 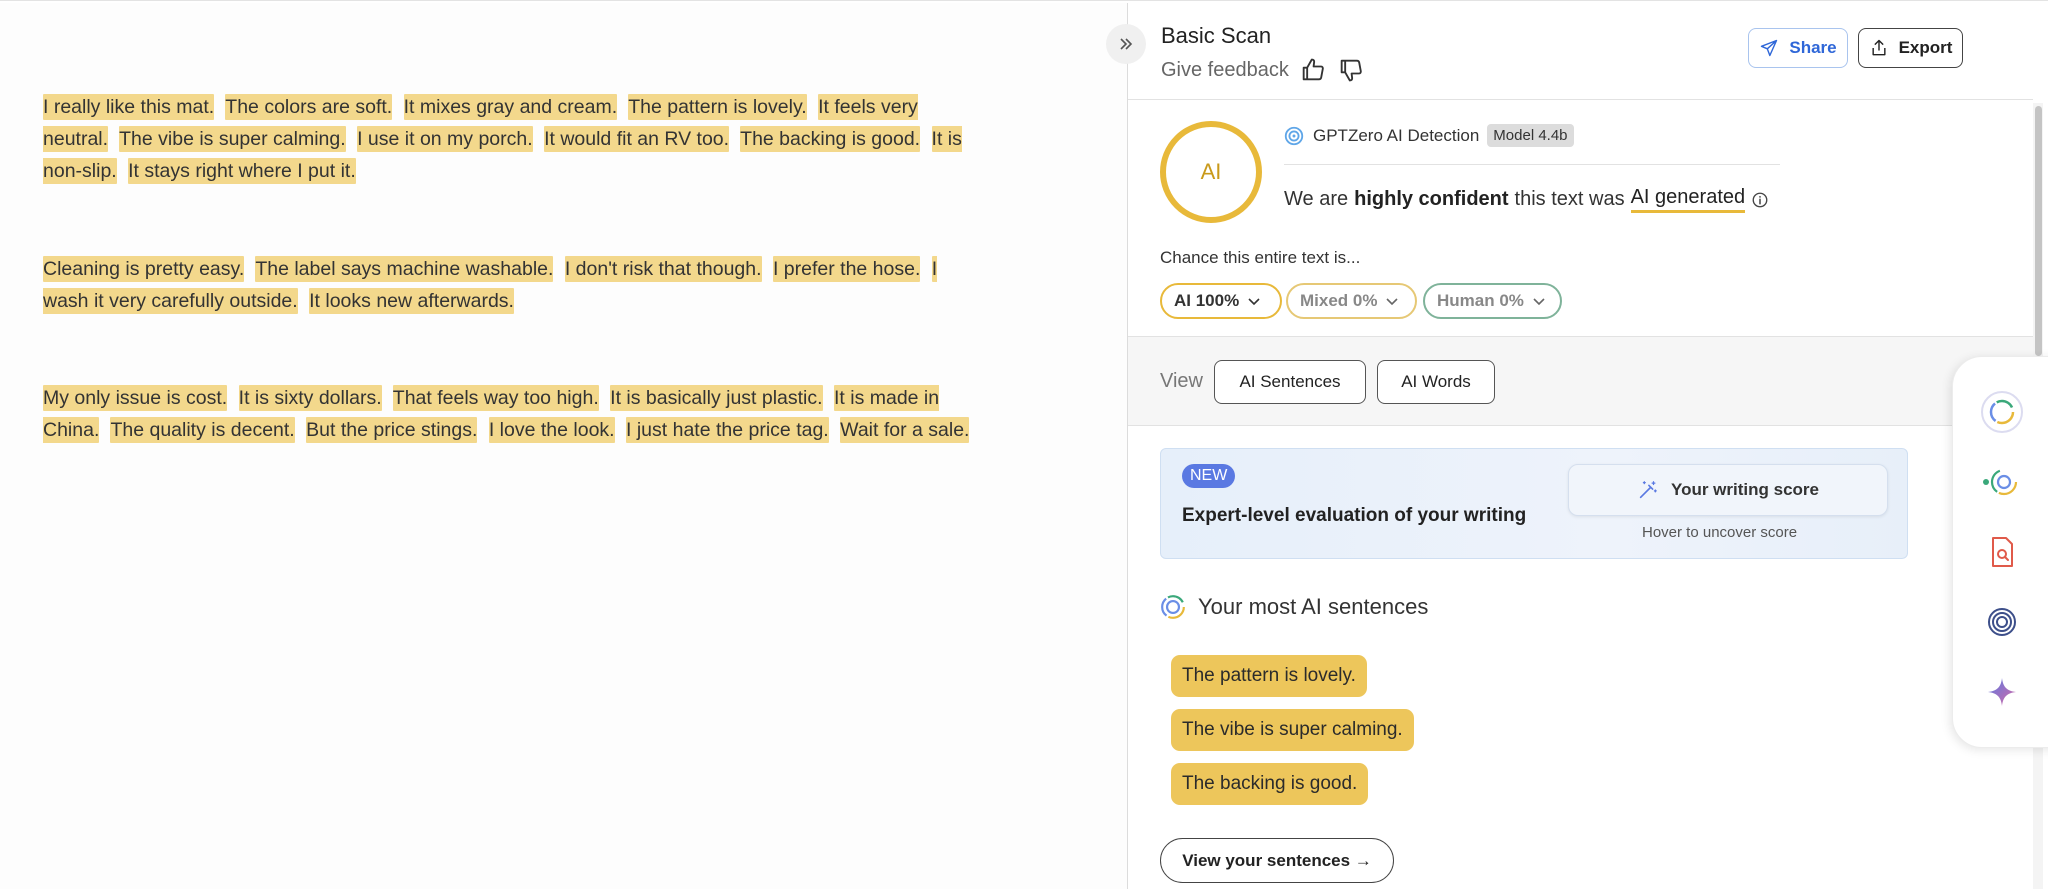 What do you see at coordinates (1294, 135) in the screenshot?
I see `gptzero-logo-icon` at bounding box center [1294, 135].